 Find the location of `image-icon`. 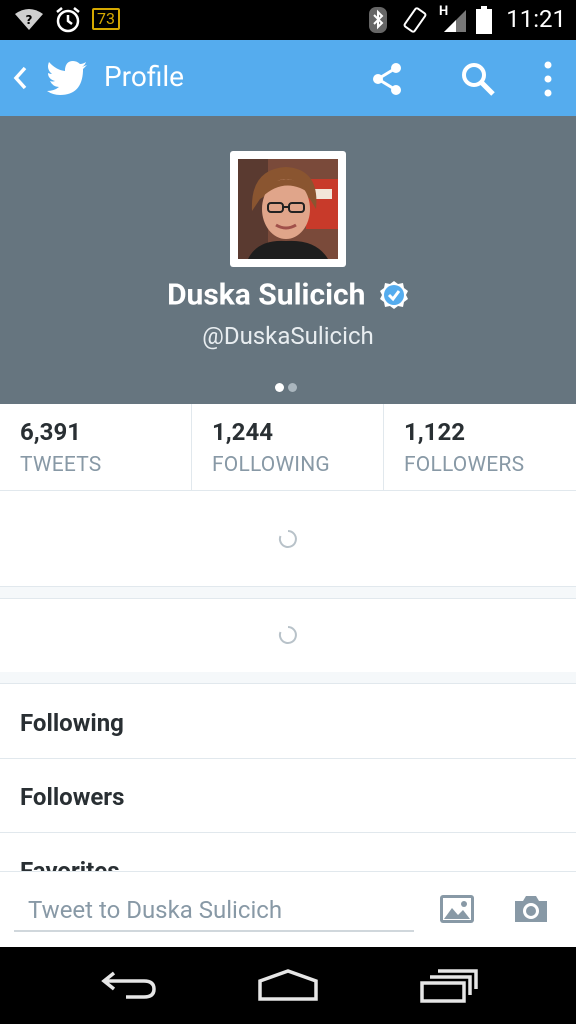

image-icon is located at coordinates (457, 909).